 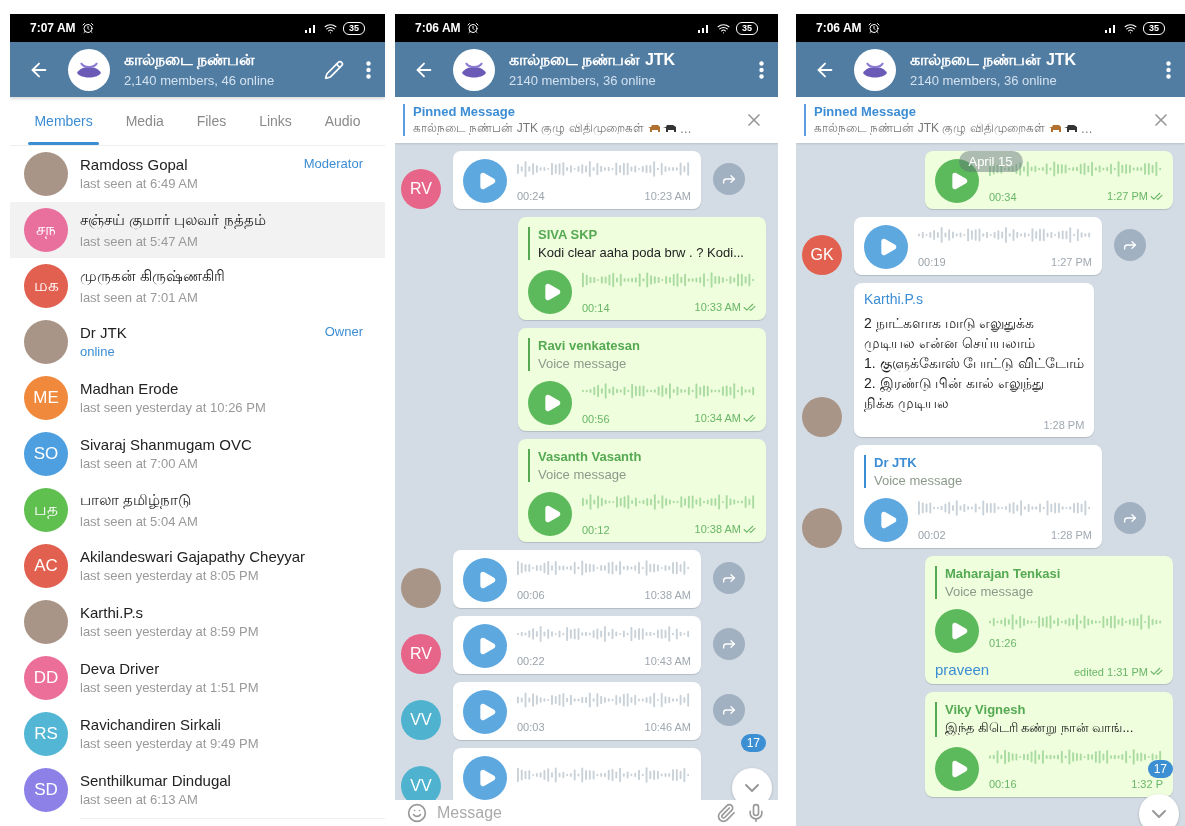 What do you see at coordinates (98, 351) in the screenshot?
I see `last-seen: online` at bounding box center [98, 351].